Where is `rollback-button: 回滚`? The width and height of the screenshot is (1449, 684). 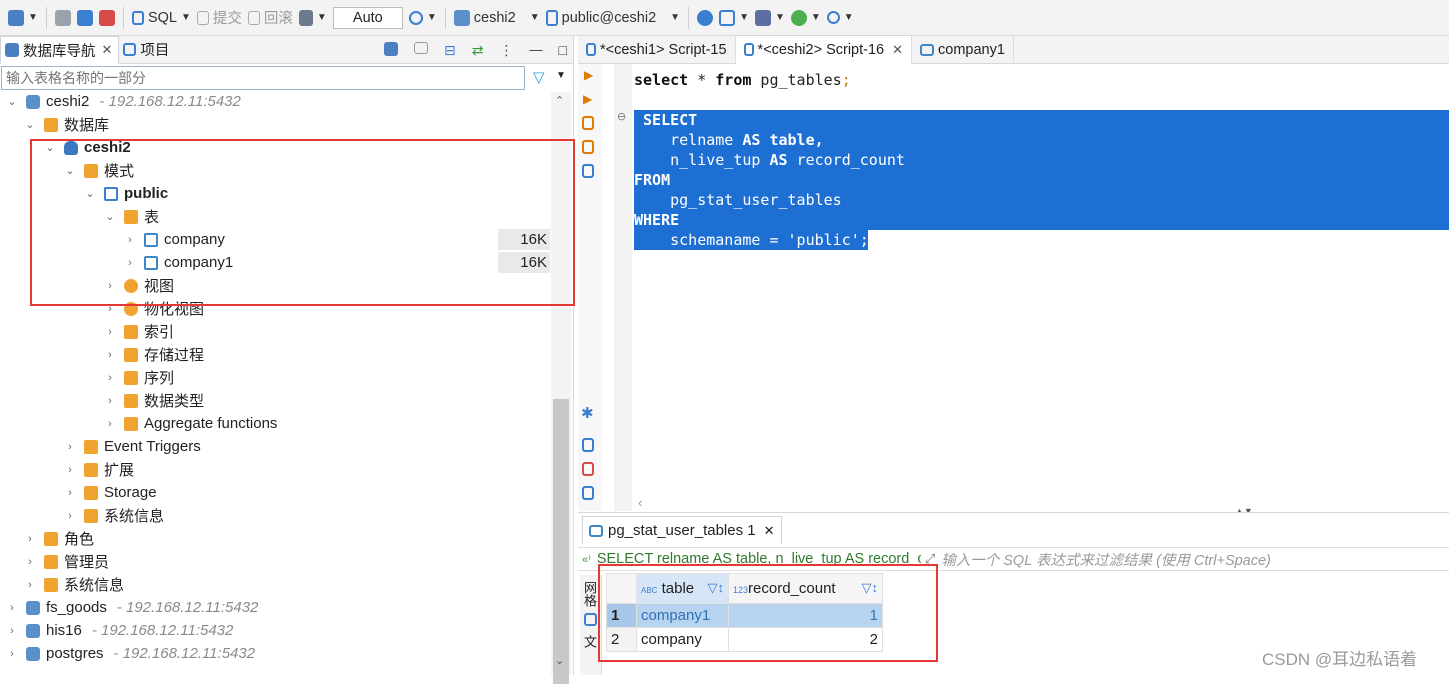
rollback-button: 回滚 is located at coordinates (270, 18).